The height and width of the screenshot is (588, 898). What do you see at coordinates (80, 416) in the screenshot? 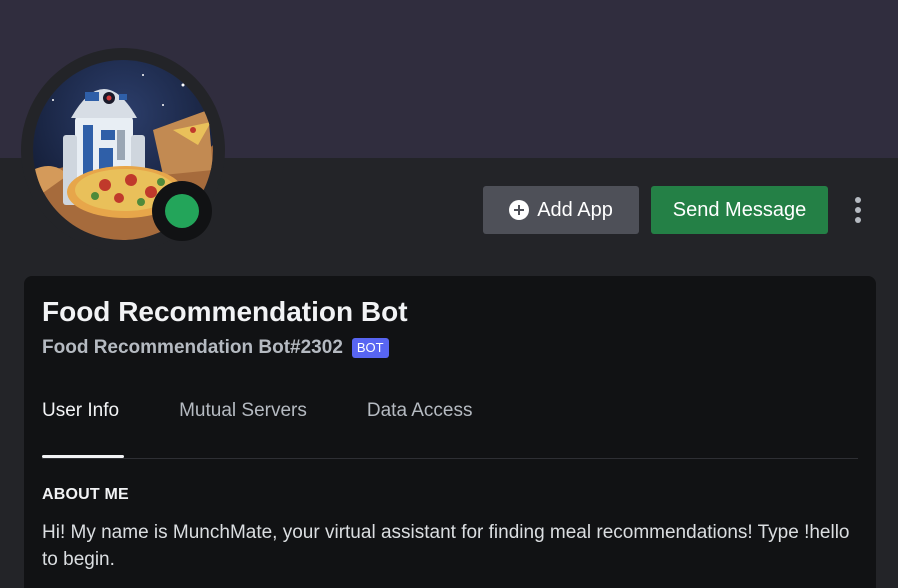
I see `tab-user-info: User Info` at bounding box center [80, 416].